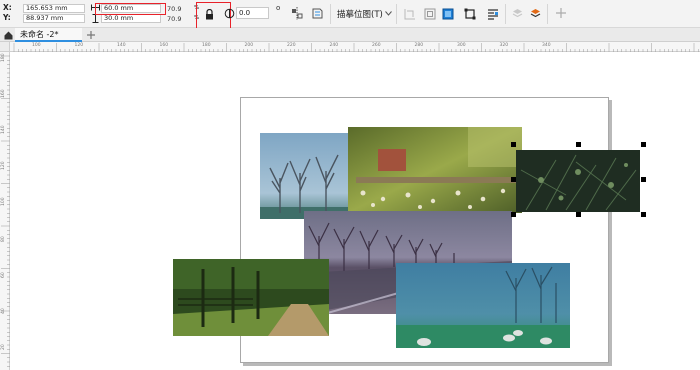  What do you see at coordinates (130, 9) in the screenshot?
I see `width-field-highlight` at bounding box center [130, 9].